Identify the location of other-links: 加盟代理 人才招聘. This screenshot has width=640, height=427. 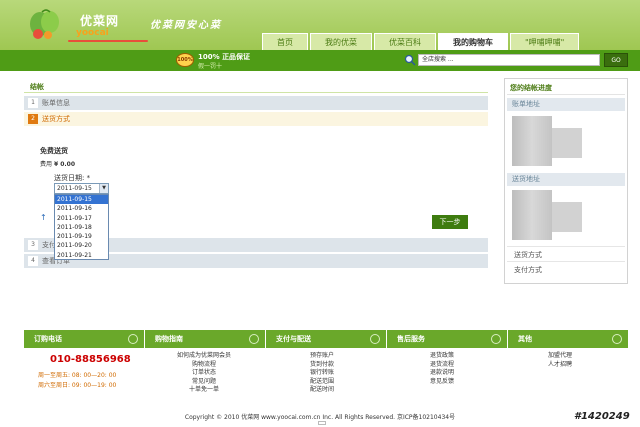
(560, 360).